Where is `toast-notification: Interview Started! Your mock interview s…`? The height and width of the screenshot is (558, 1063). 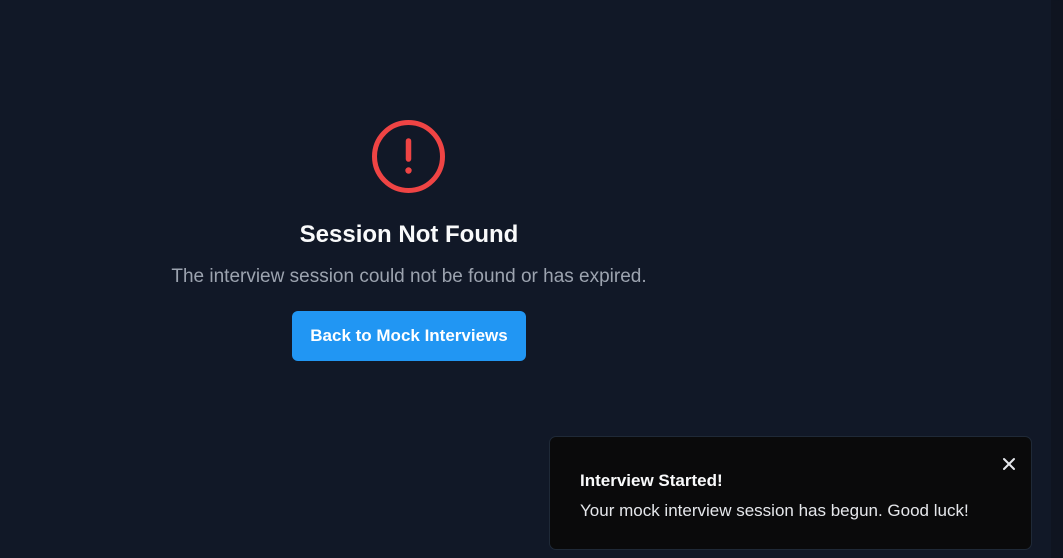
toast-notification: Interview Started! Your mock interview s… is located at coordinates (790, 493).